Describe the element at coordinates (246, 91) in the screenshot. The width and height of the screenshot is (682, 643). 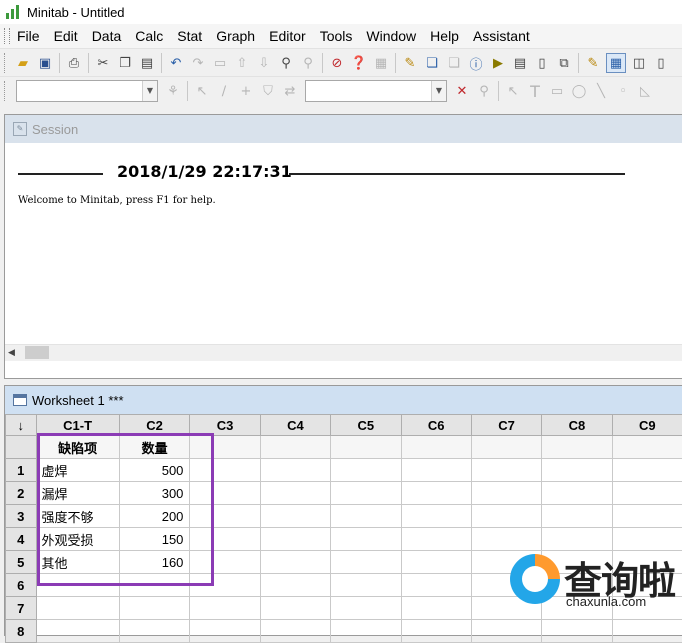
I see `crosshair-icon: +` at that location.